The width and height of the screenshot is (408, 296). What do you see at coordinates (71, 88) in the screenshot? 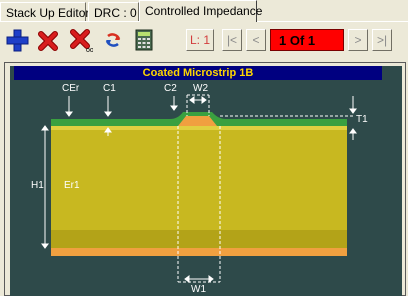
I see `label-cer: CEr` at bounding box center [71, 88].